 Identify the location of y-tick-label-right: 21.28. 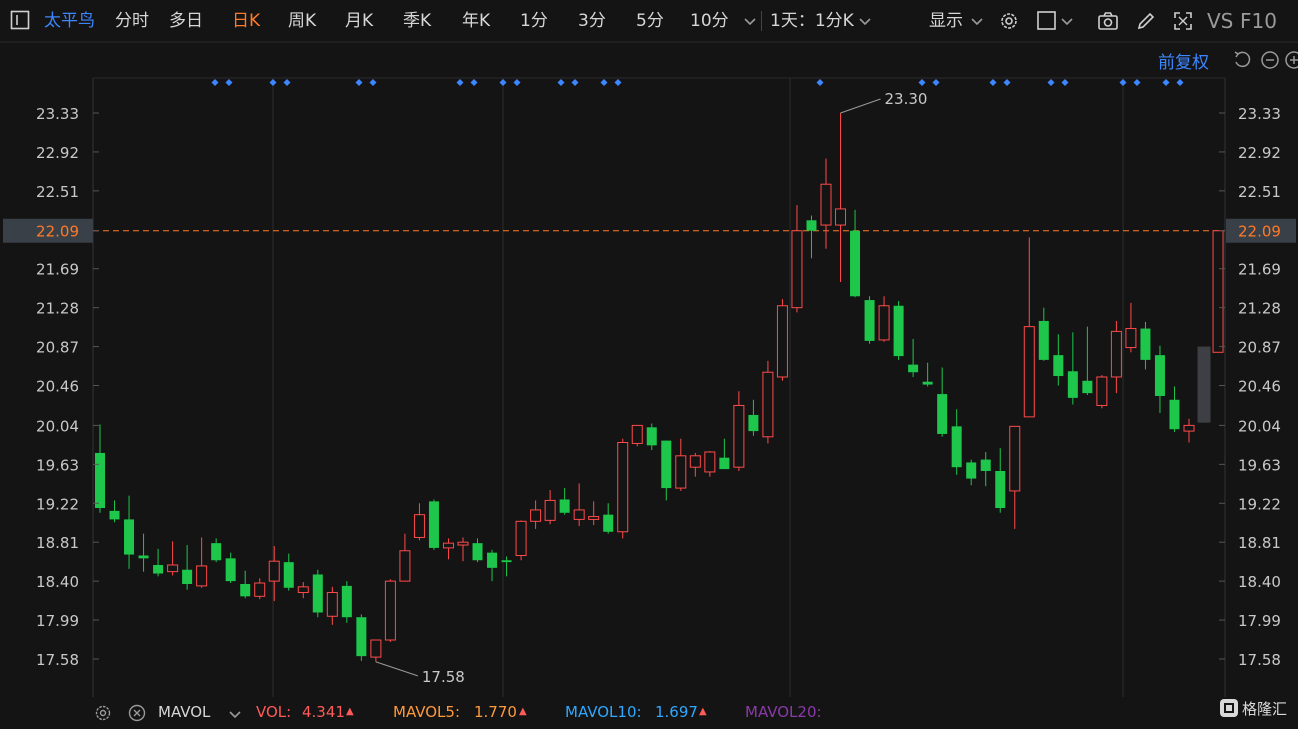
(1259, 309).